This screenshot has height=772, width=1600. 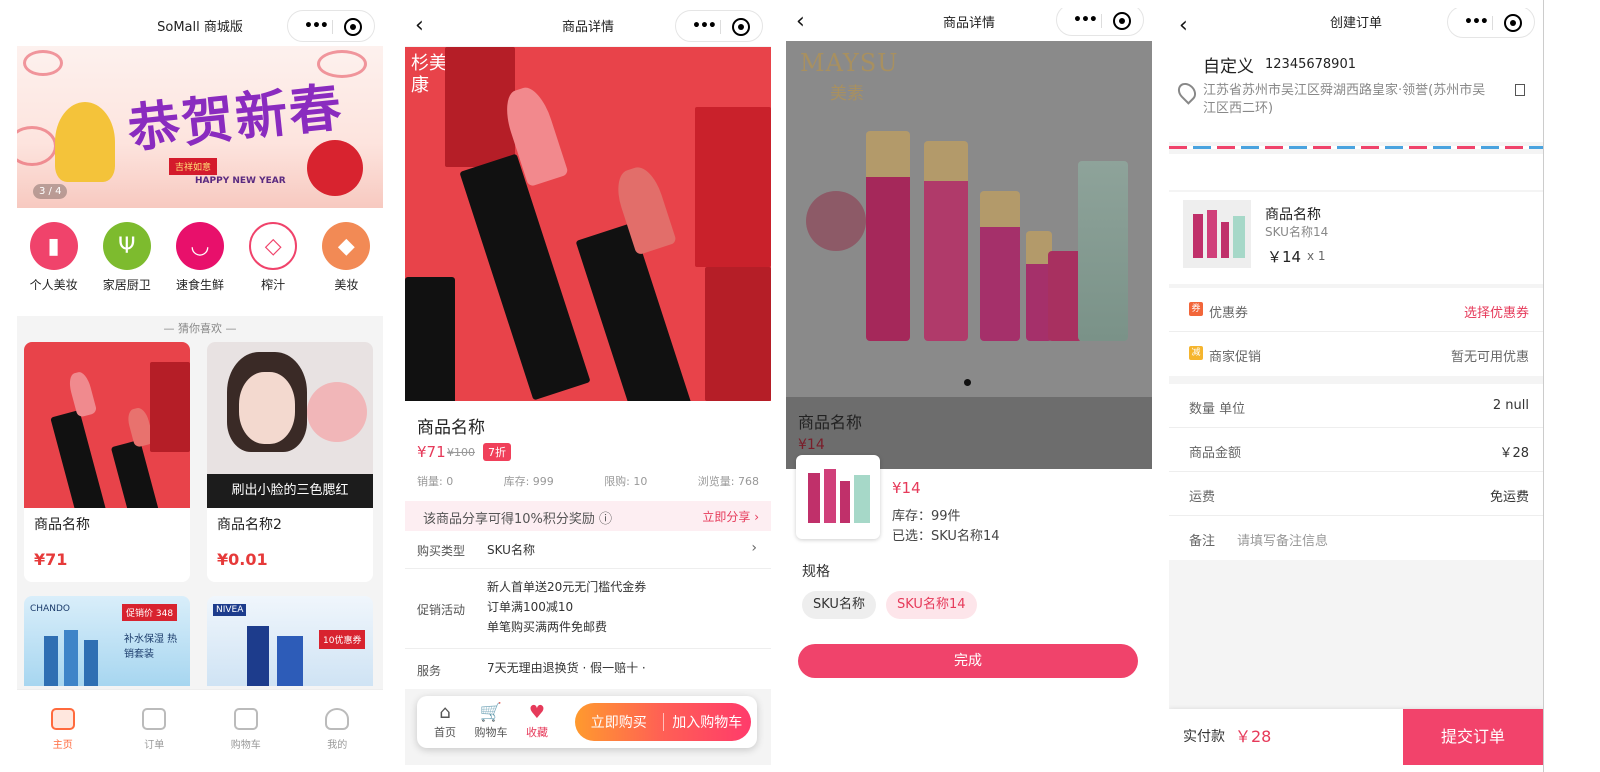 What do you see at coordinates (1356, 310) in the screenshot?
I see `coupon-row: 券 优惠券 选择优惠券` at bounding box center [1356, 310].